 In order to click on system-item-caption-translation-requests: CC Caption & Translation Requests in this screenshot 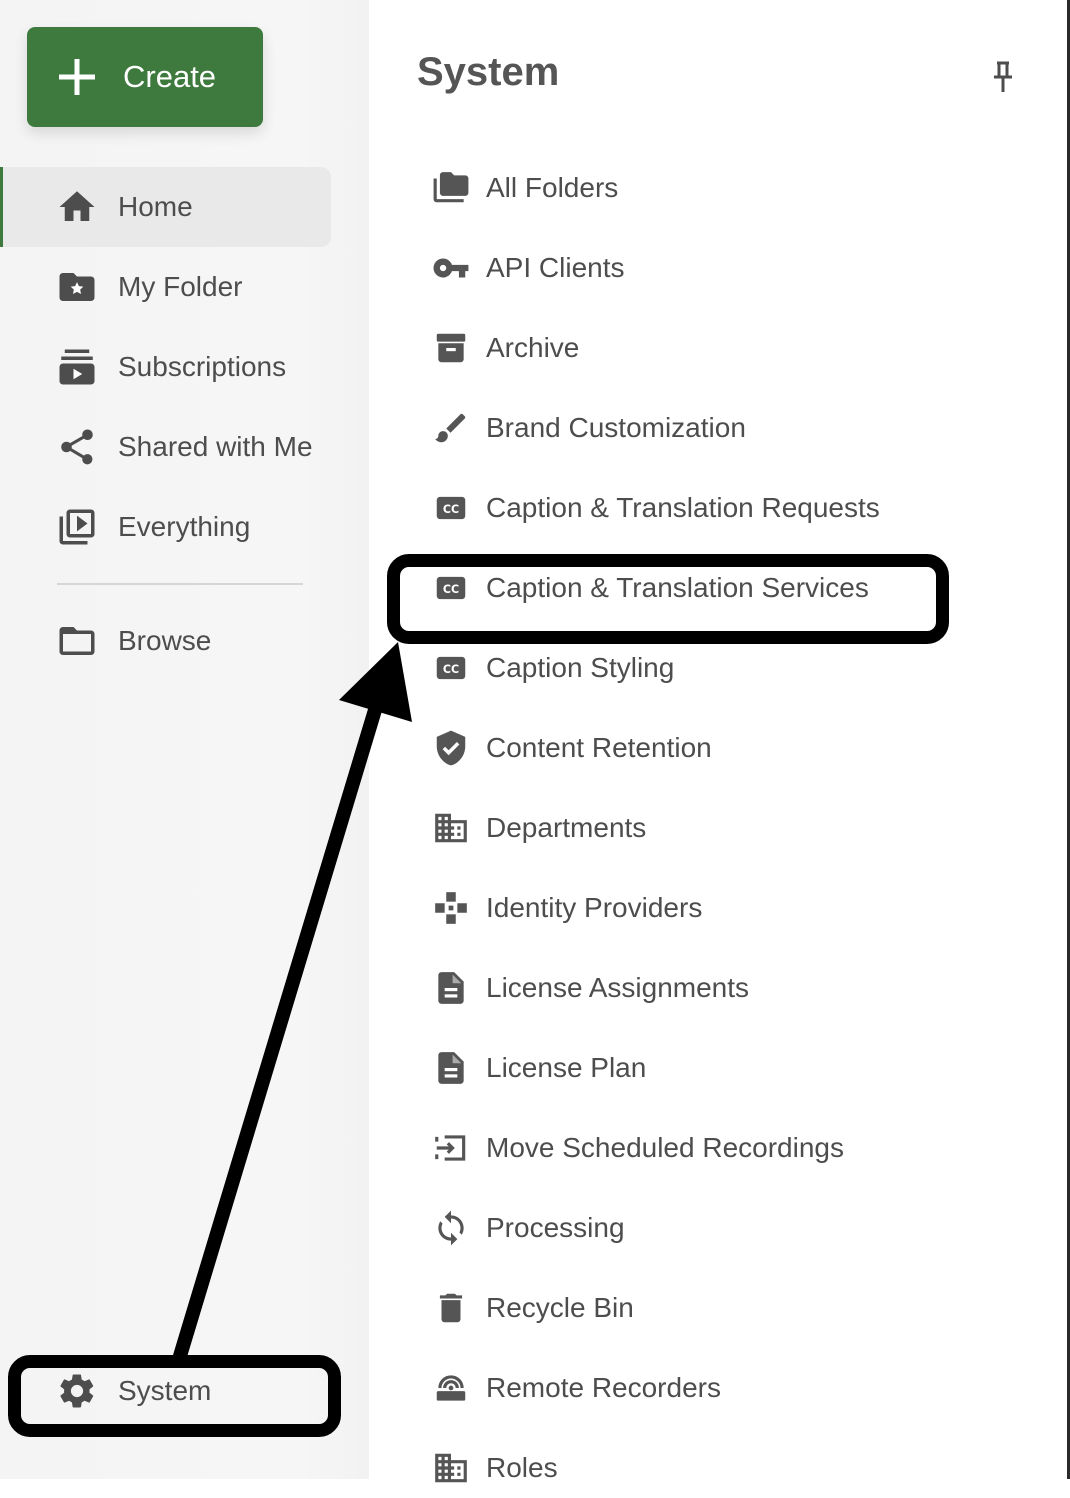, I will do `click(656, 508)`.